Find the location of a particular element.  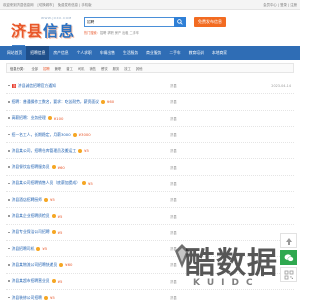

list-item: 济县某公司，招聘仓库管理员及搬运工 ¥5 济县 is located at coordinates (150, 151).